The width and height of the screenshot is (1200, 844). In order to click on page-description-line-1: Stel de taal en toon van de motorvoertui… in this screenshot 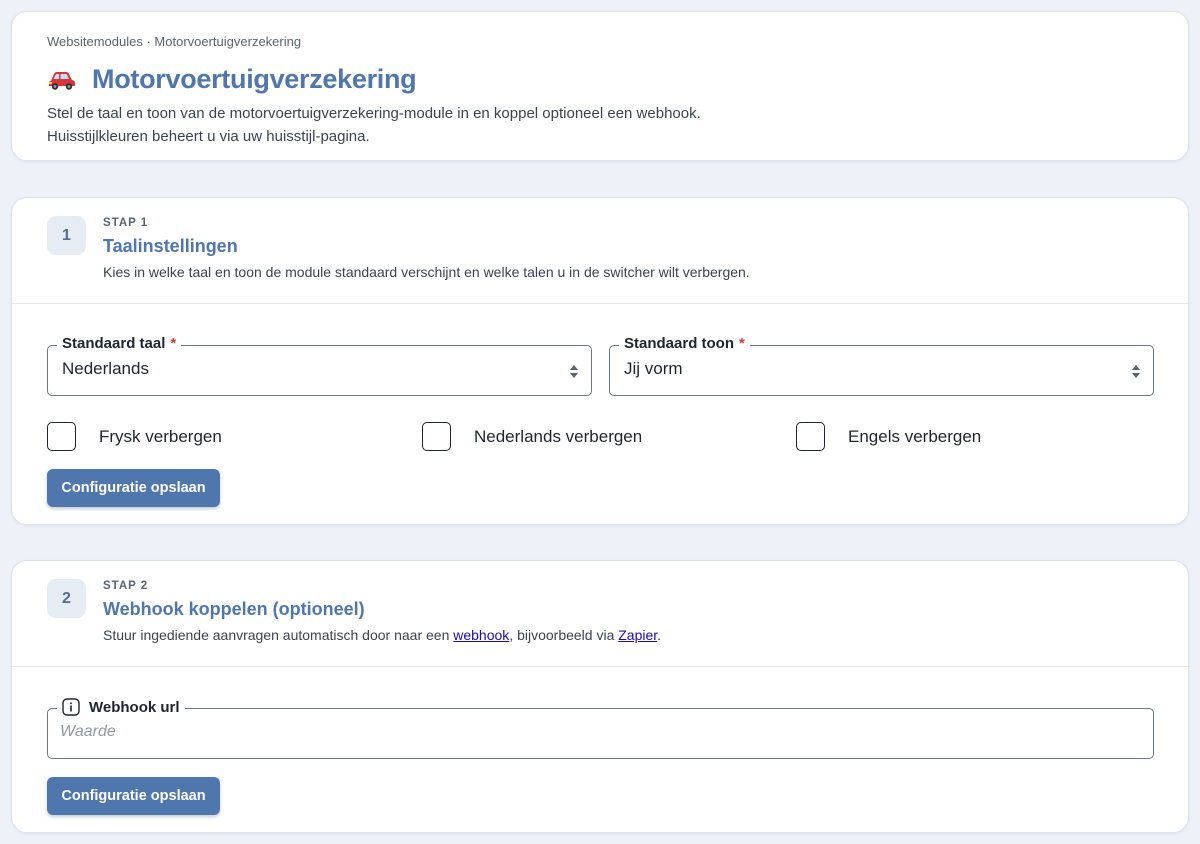, I will do `click(374, 113)`.